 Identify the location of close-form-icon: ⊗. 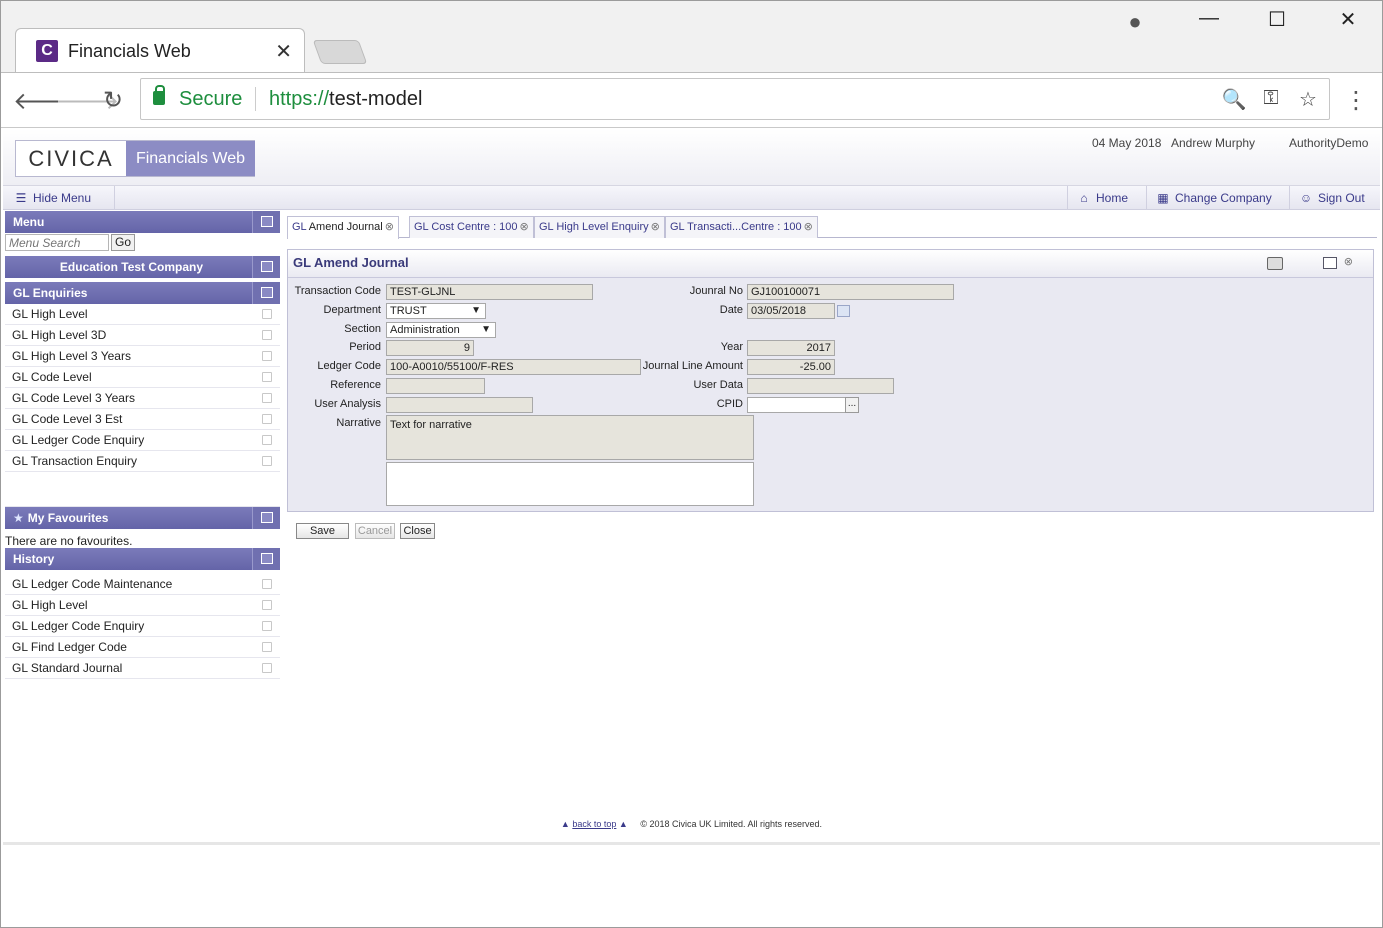
(1348, 261).